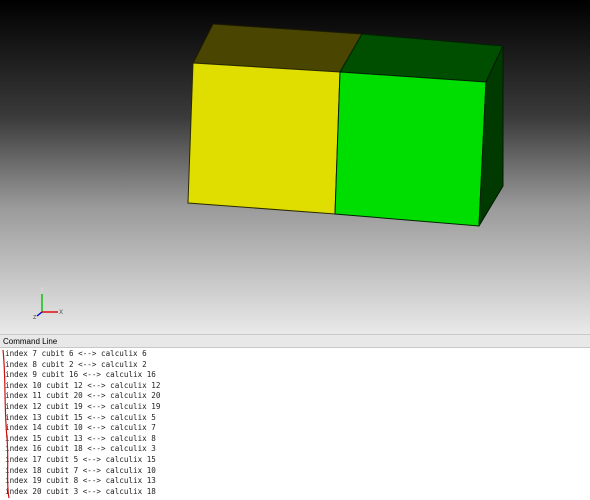 This screenshot has width=590, height=500. Describe the element at coordinates (80, 470) in the screenshot. I see `command-output-line: index 18 cubit 7 <--> calculix 10` at that location.